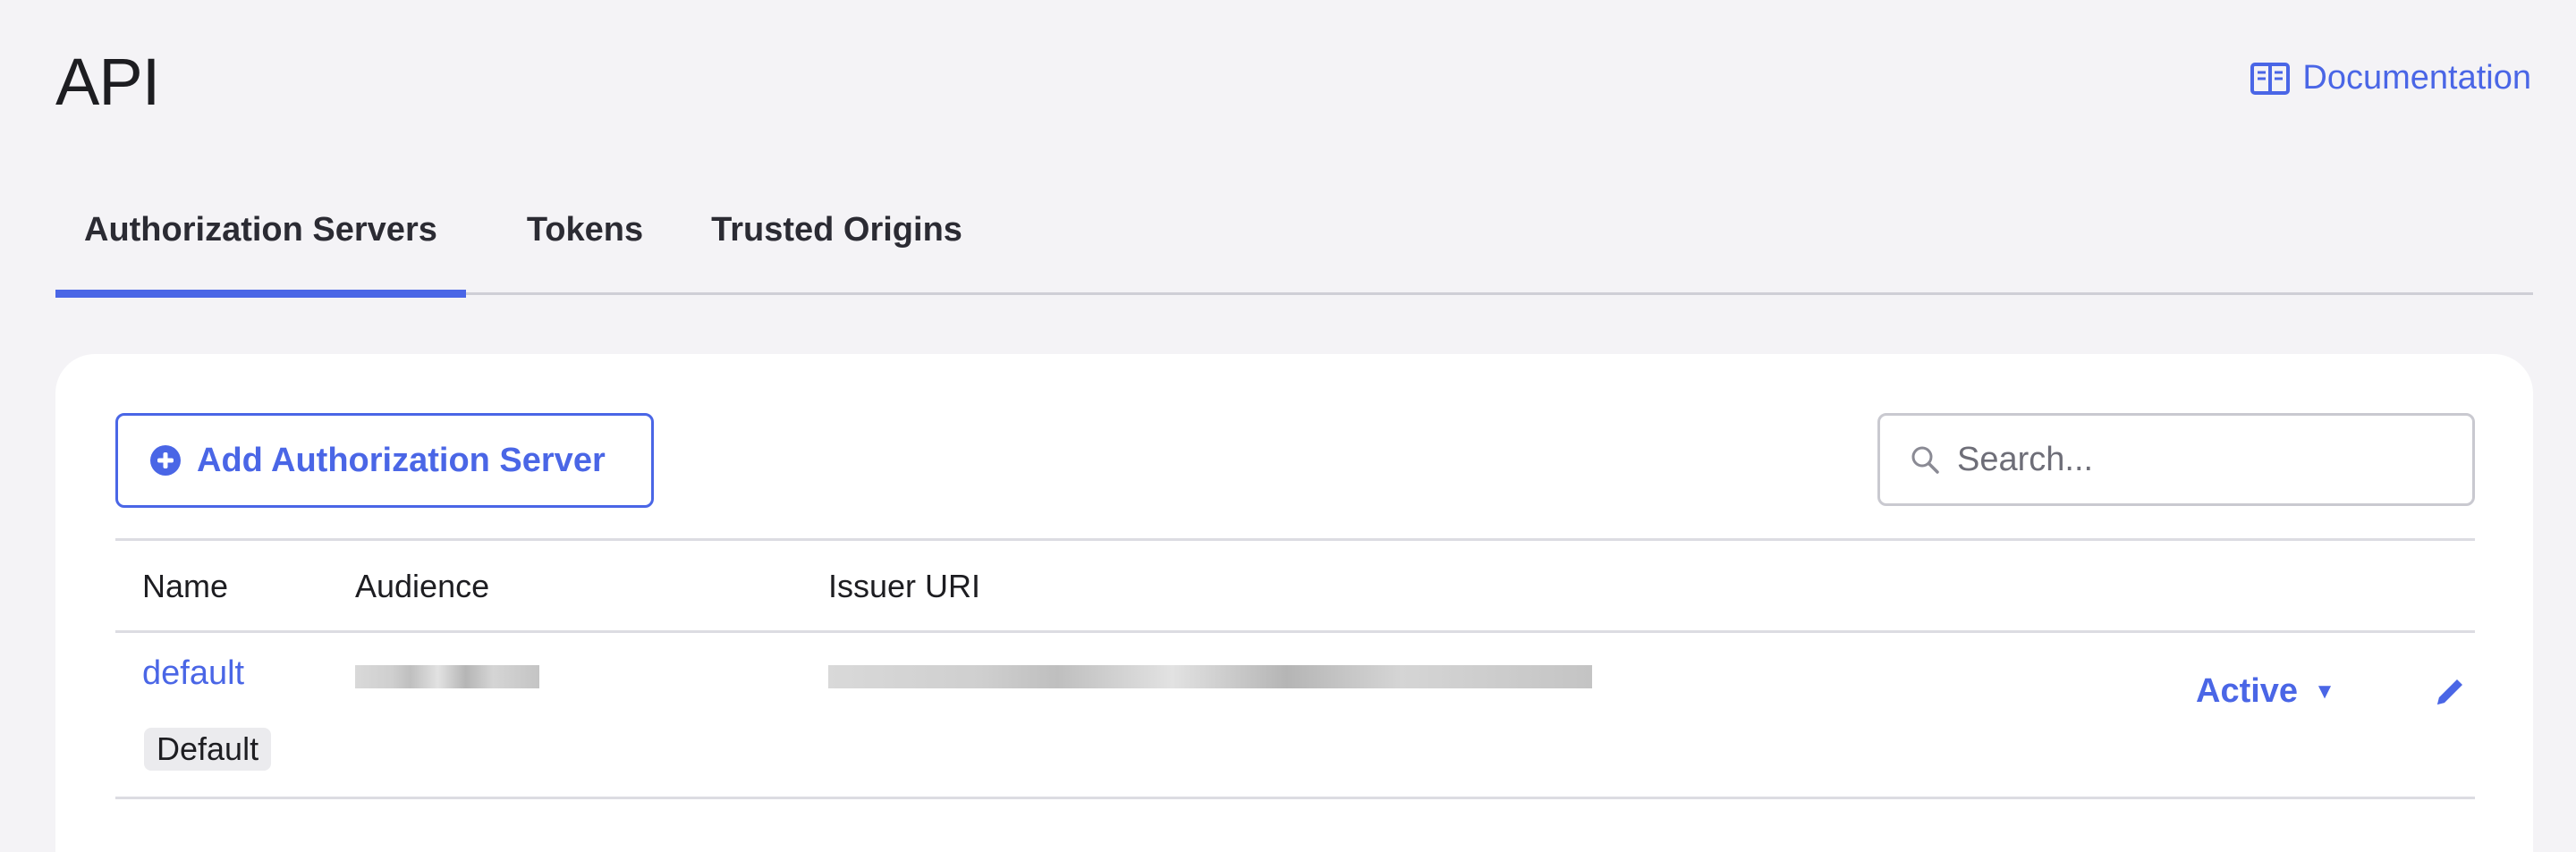 The height and width of the screenshot is (852, 2576). I want to click on plus-circle-icon, so click(165, 460).